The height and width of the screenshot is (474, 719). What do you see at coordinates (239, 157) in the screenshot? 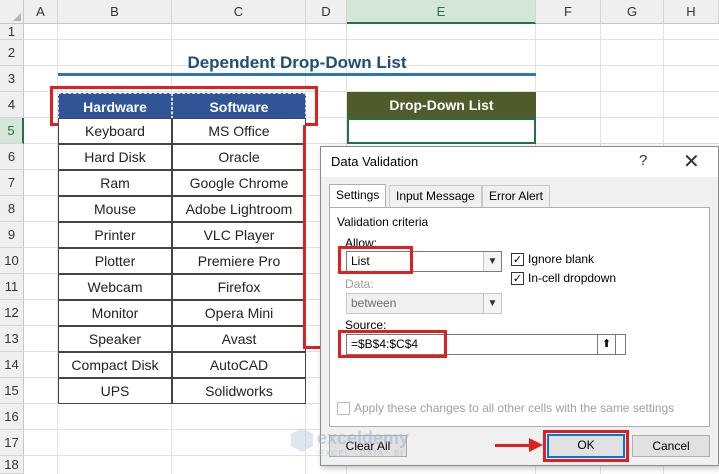
I see `table-cell-software: Oracle` at bounding box center [239, 157].